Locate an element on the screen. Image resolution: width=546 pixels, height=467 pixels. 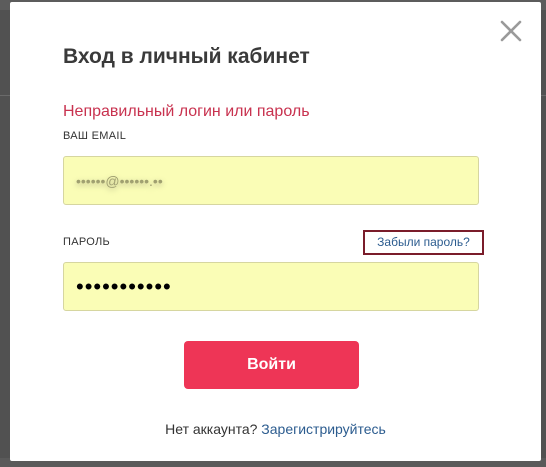
email-label: ВАШ EMAIL is located at coordinates (95, 136).